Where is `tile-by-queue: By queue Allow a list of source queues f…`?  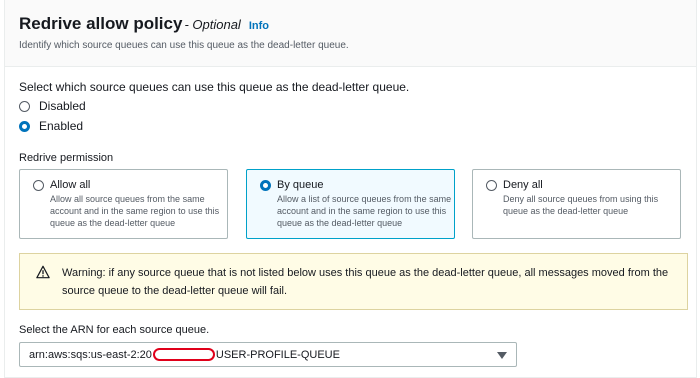 tile-by-queue: By queue Allow a list of source queues f… is located at coordinates (350, 204).